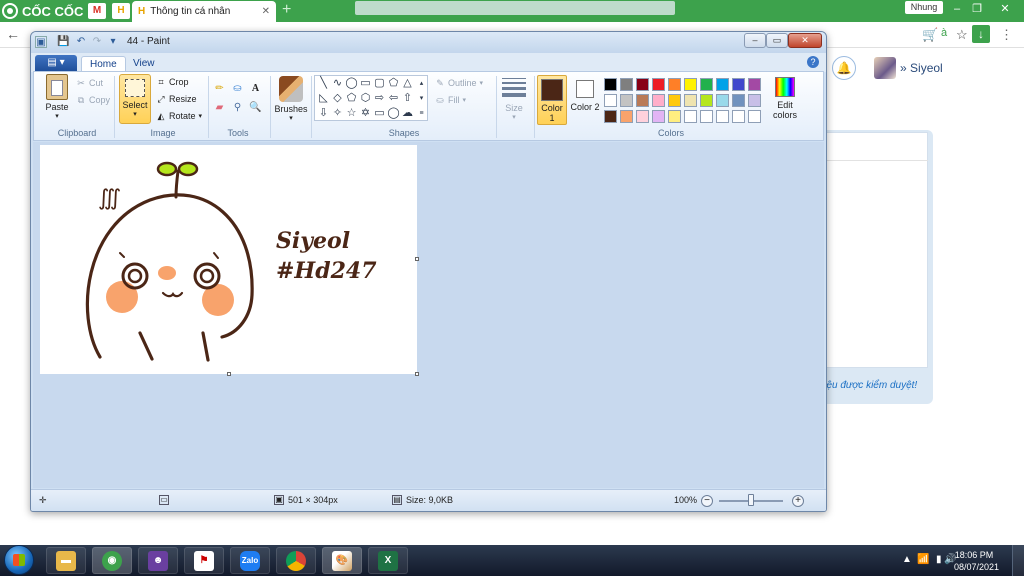  Describe the element at coordinates (158, 560) in the screenshot. I see `taskbar-game: ☻` at that location.